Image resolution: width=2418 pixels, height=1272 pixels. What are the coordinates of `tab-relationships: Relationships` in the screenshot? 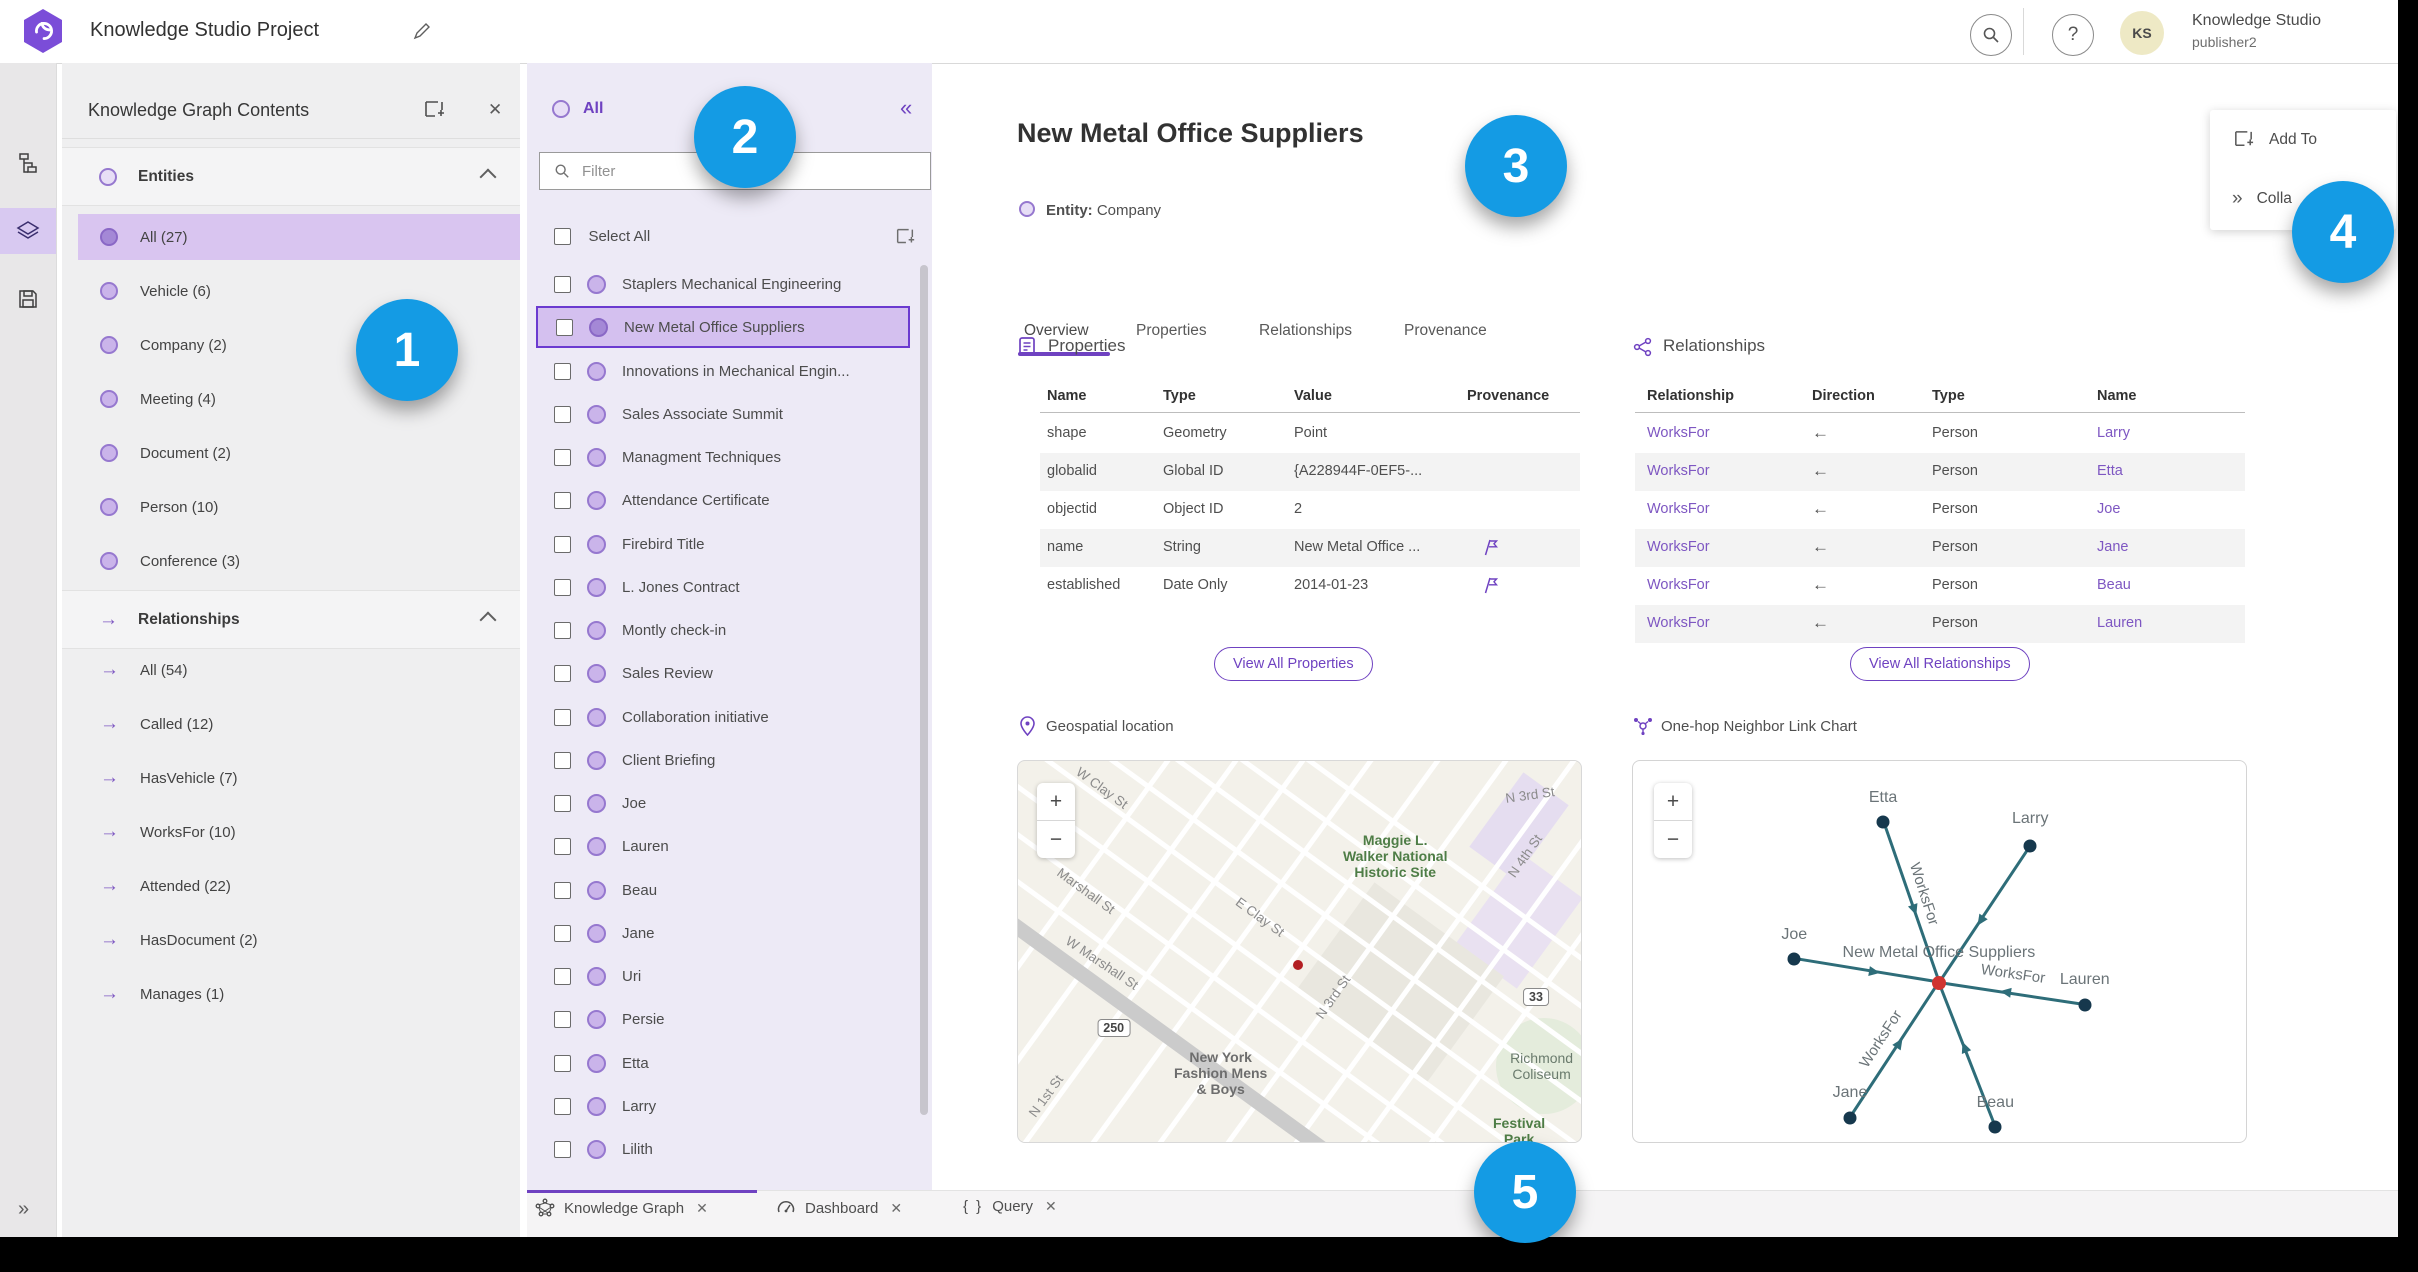 It's located at (1305, 331).